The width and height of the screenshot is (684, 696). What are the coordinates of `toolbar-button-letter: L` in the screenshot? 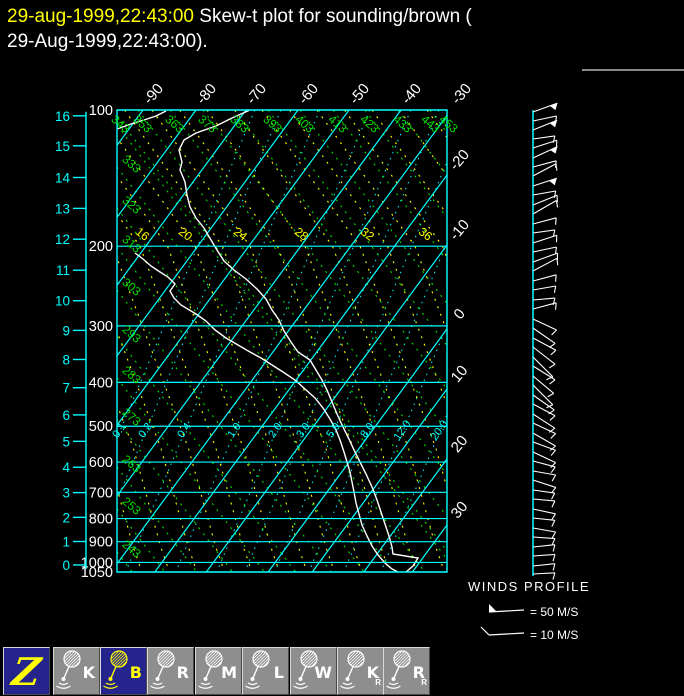 It's located at (278, 672).